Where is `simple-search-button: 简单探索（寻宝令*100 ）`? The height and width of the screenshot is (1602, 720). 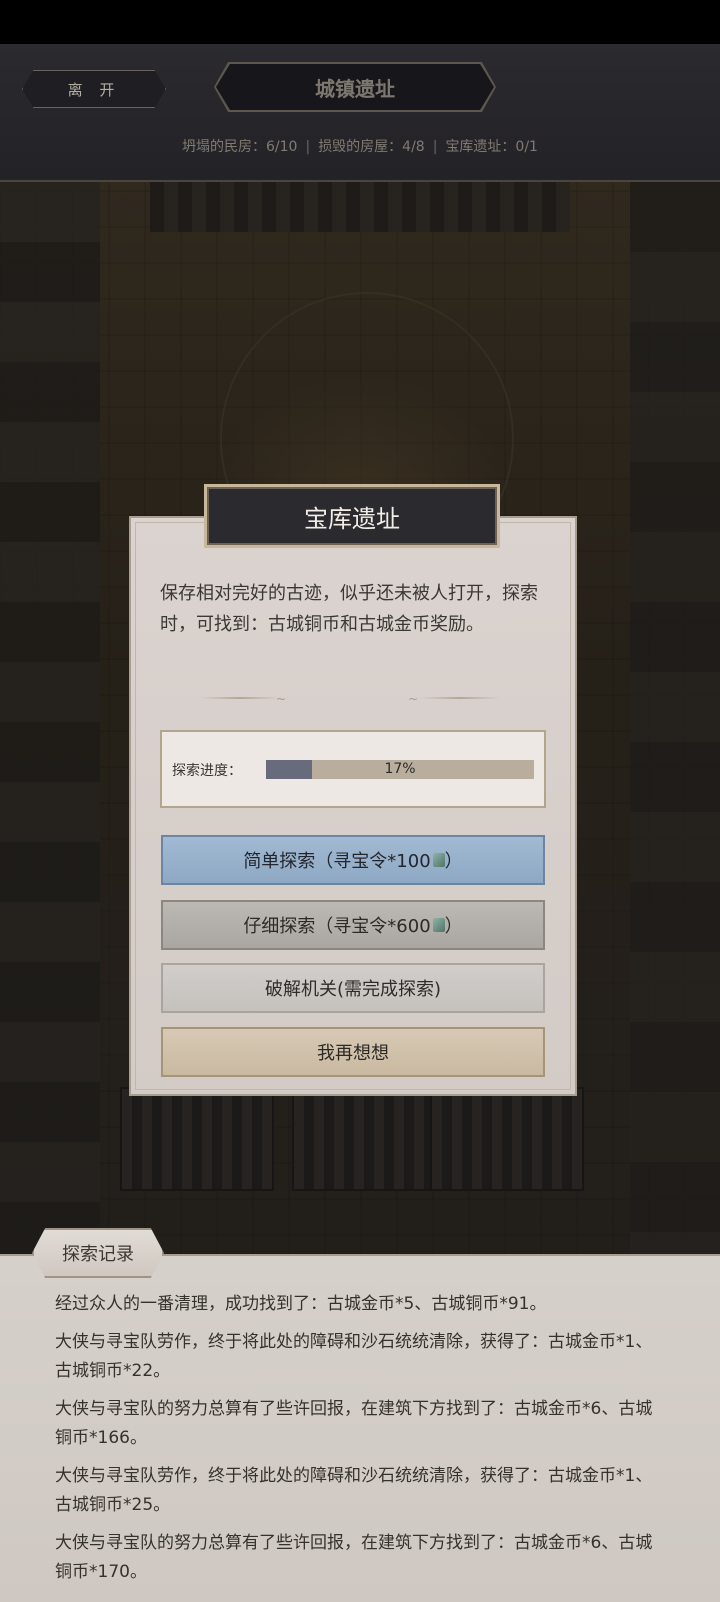
simple-search-button: 简单探索（寻宝令*100 ） is located at coordinates (353, 860).